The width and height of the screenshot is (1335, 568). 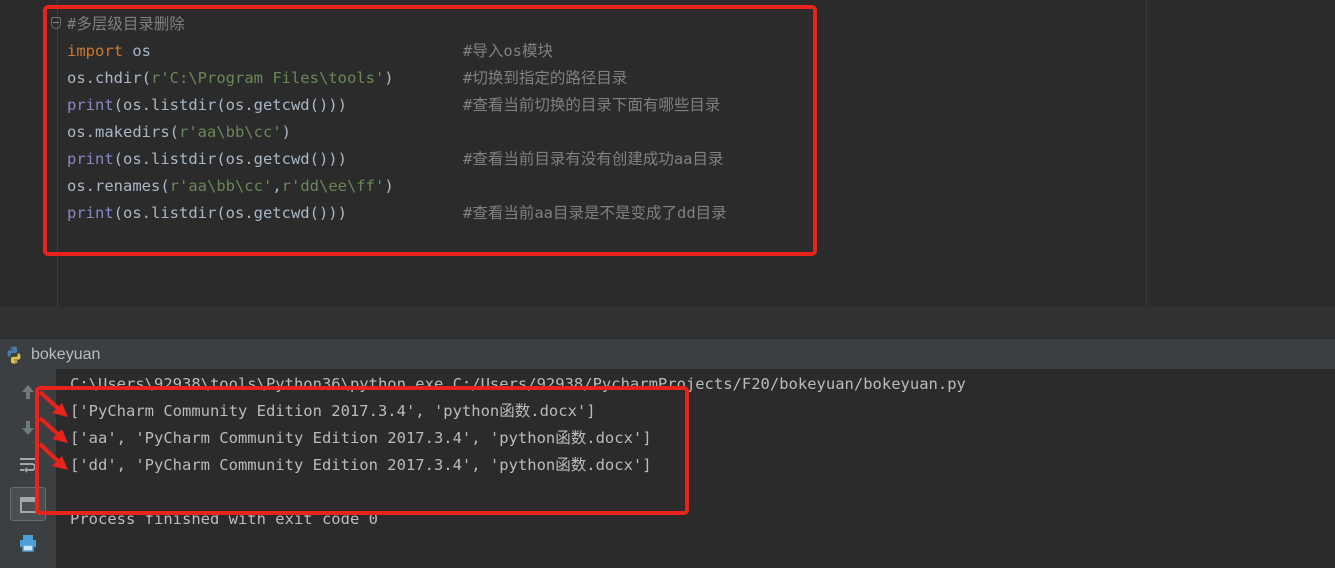 I want to click on print-button, so click(x=28, y=543).